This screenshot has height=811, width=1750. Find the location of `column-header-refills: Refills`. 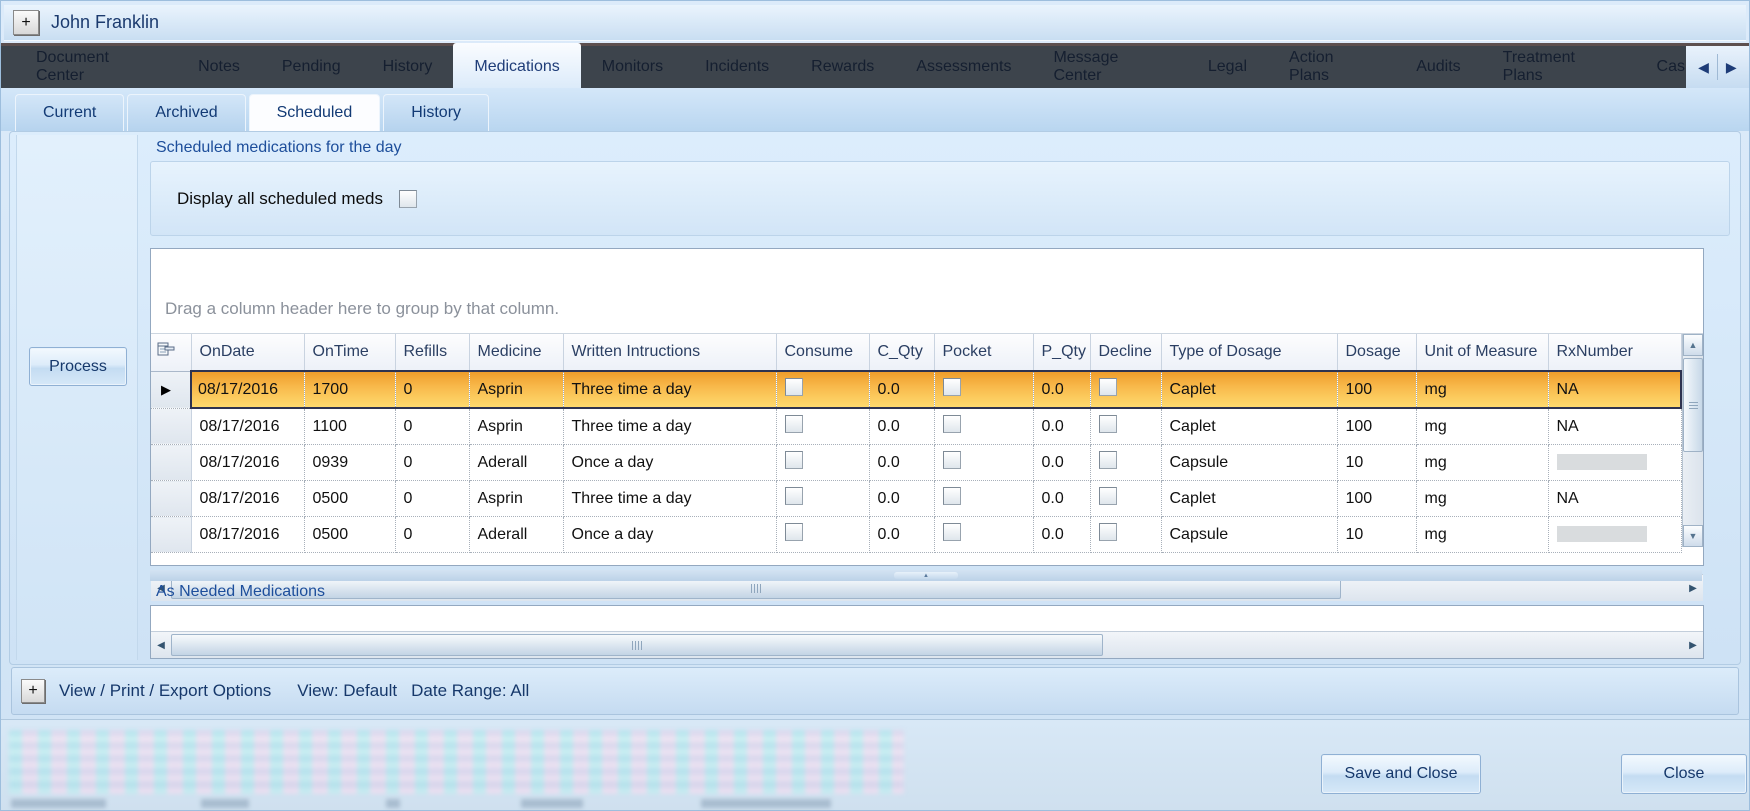

column-header-refills: Refills is located at coordinates (432, 353).